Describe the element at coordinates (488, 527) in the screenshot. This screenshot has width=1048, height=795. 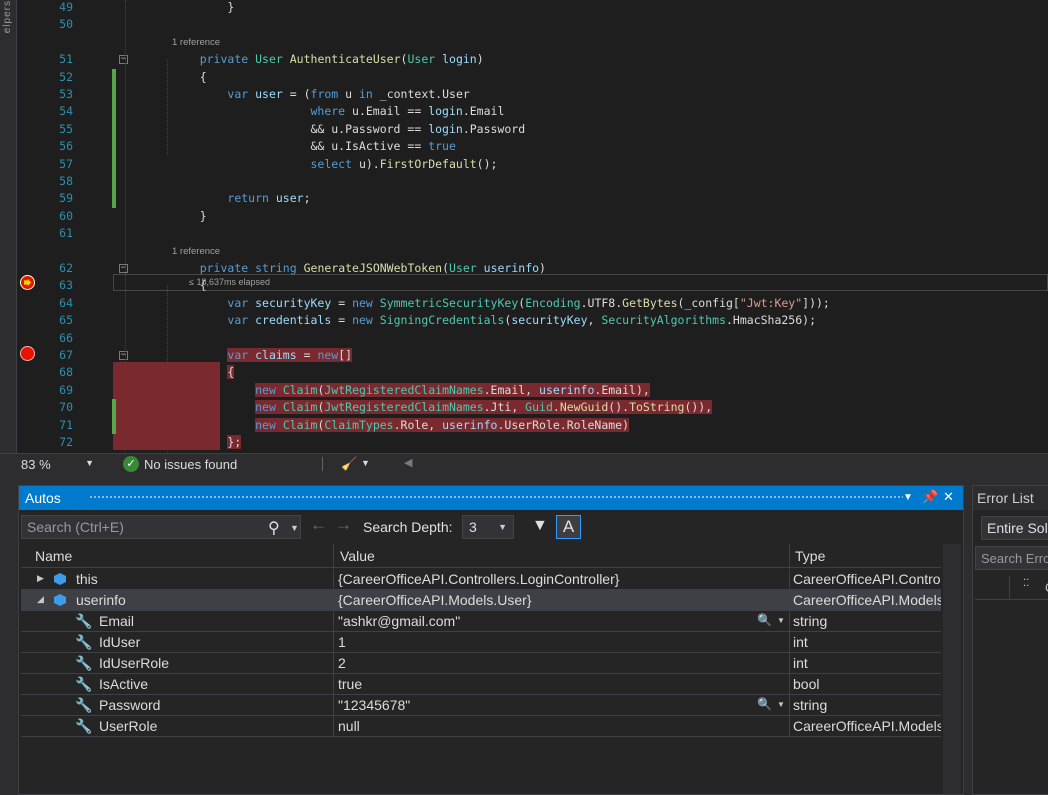
I see `search-depth-select: 3 ▼` at that location.